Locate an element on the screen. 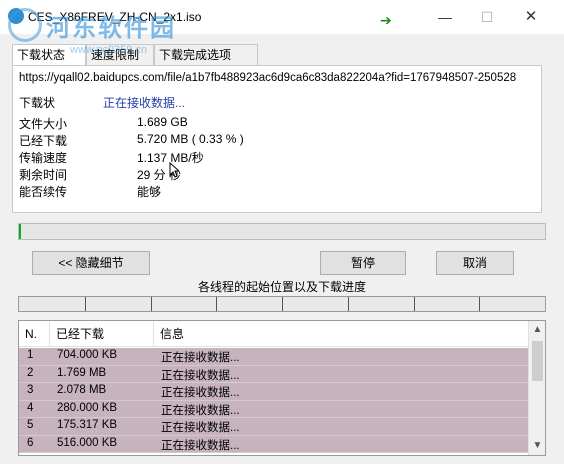  overall-progress-bar is located at coordinates (282, 231).